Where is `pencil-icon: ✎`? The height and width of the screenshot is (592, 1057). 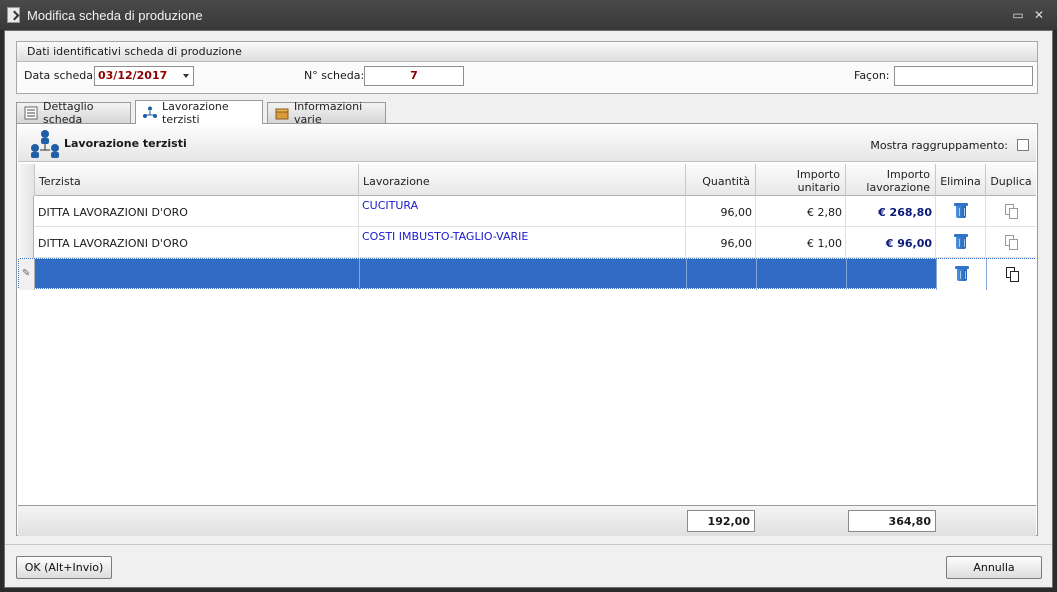
pencil-icon: ✎ is located at coordinates (26, 273).